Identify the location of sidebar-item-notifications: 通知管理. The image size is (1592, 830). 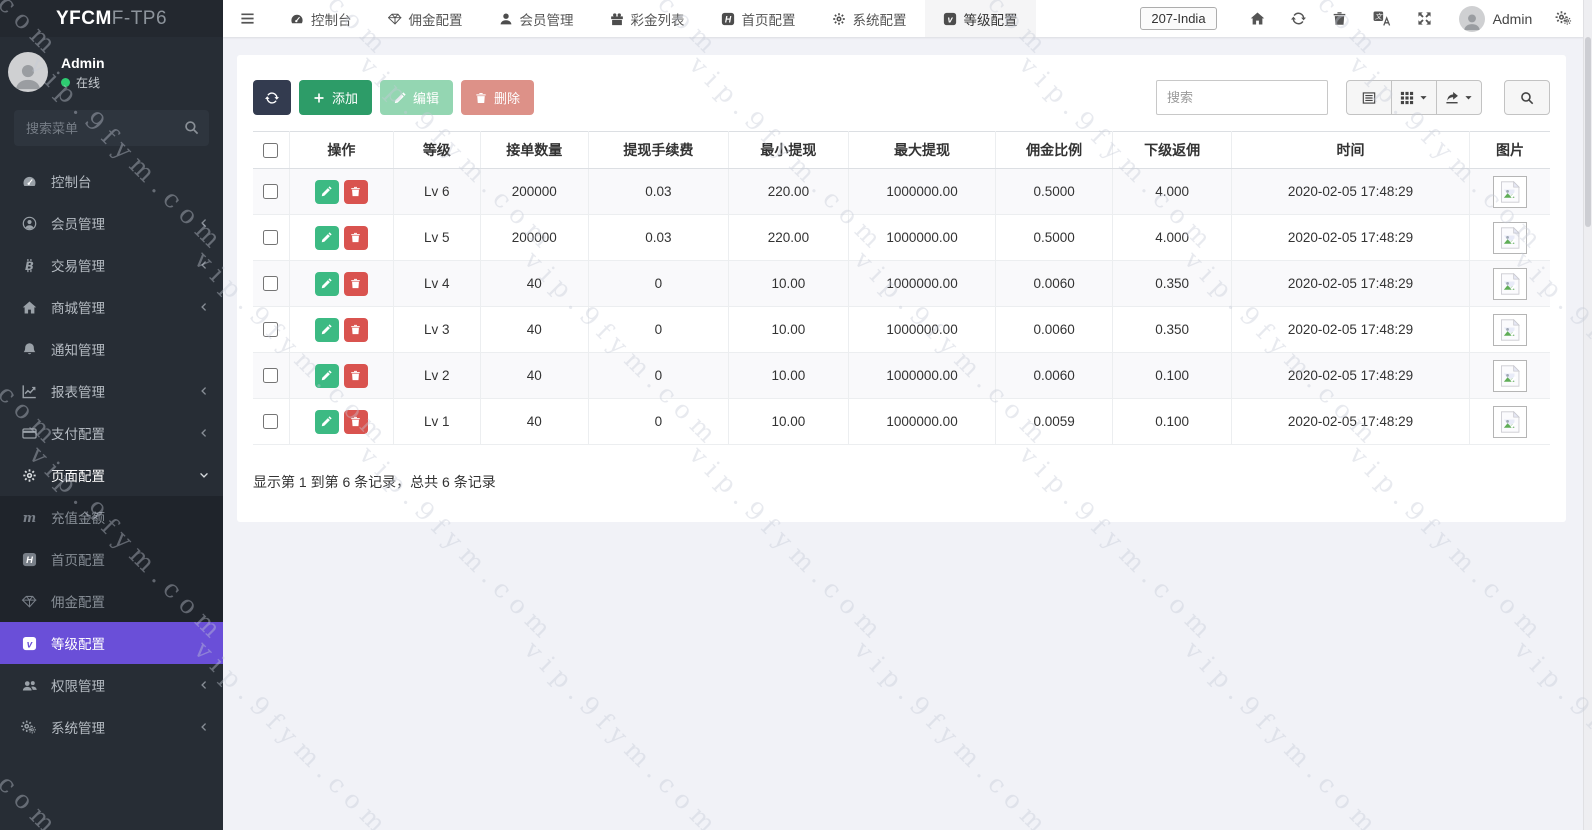
(111, 349).